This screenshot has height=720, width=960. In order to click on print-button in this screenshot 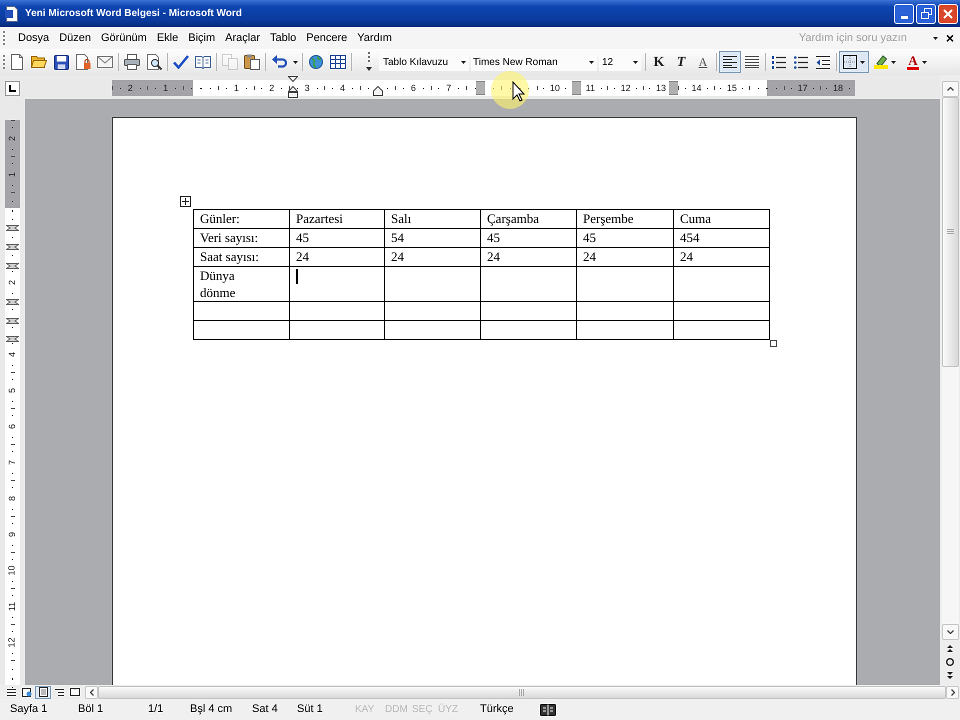, I will do `click(132, 62)`.